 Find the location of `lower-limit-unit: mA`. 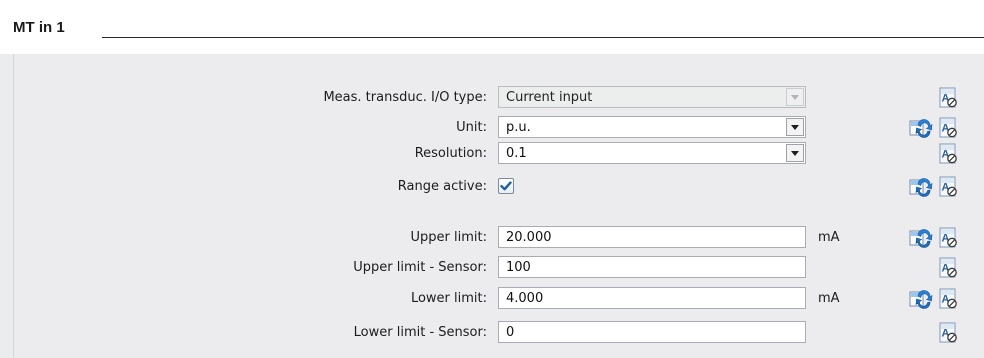

lower-limit-unit: mA is located at coordinates (829, 298).